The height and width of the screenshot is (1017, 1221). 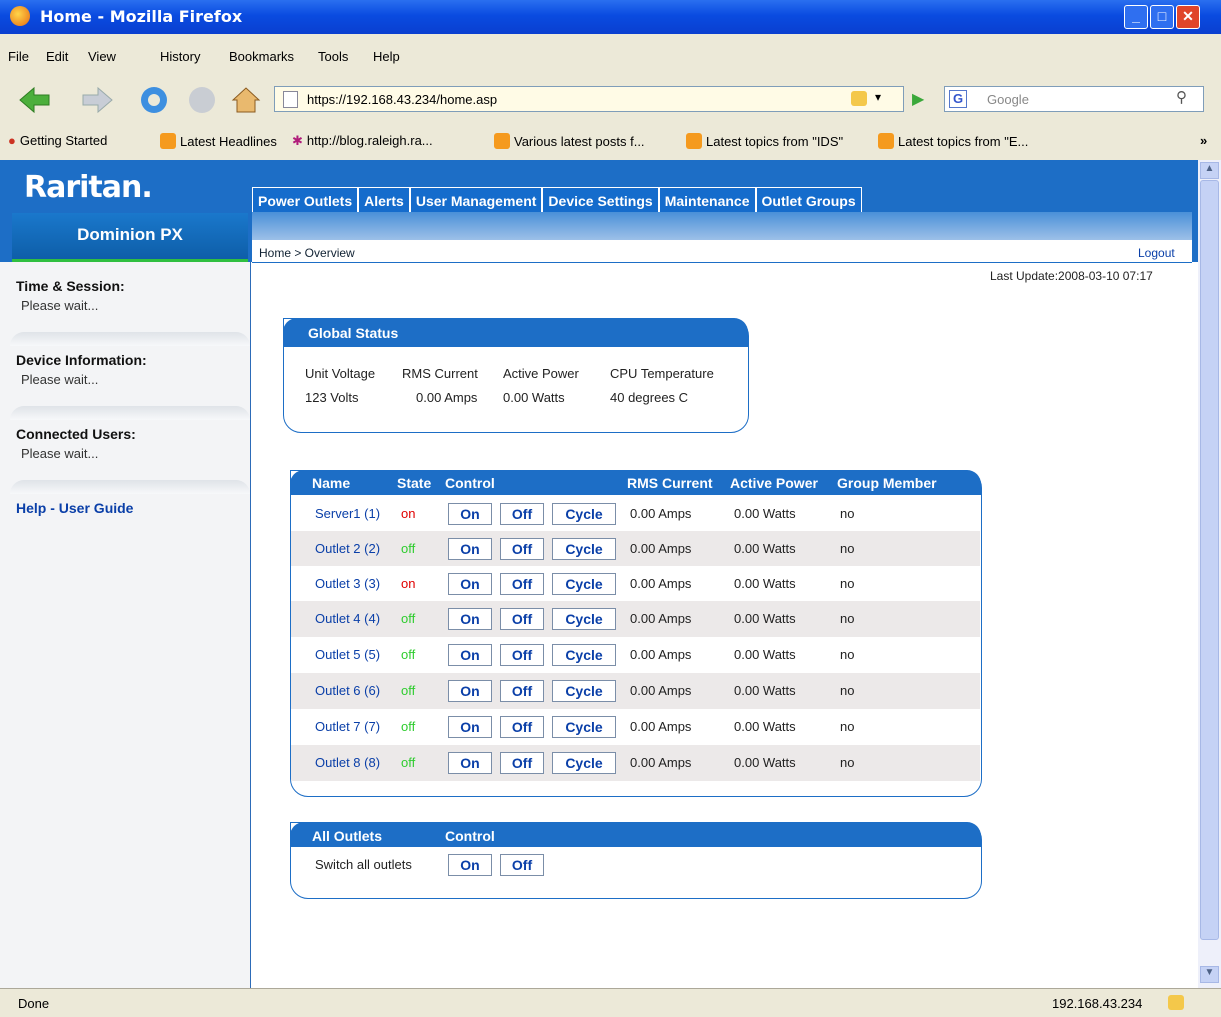 What do you see at coordinates (347, 548) in the screenshot?
I see `outlet-name-link: Outlet 2 (2)` at bounding box center [347, 548].